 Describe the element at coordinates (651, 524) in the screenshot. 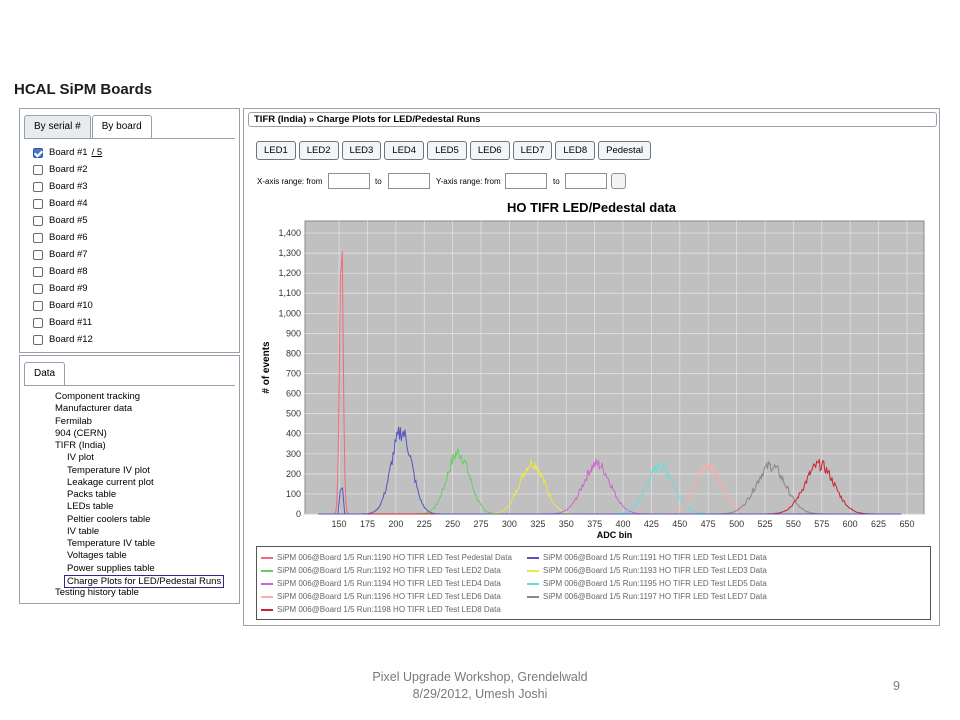

I see `x-tick-label: 425` at that location.